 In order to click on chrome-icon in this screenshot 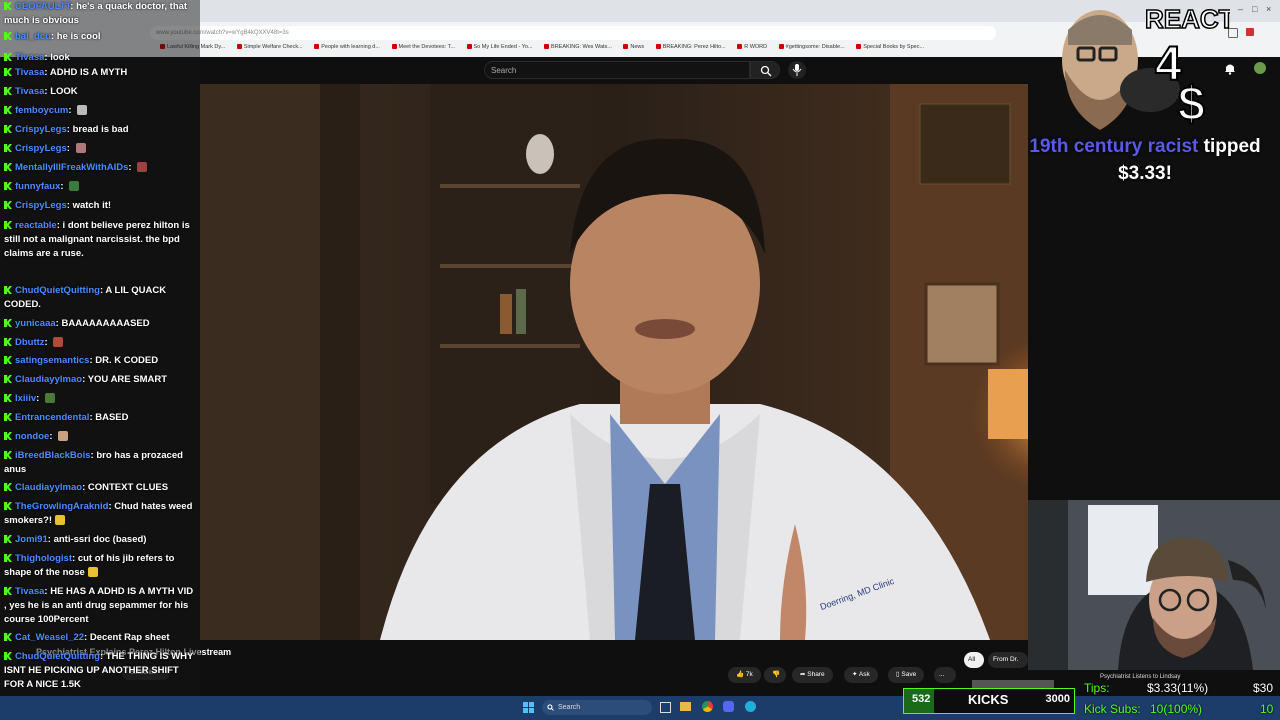, I will do `click(707, 706)`.